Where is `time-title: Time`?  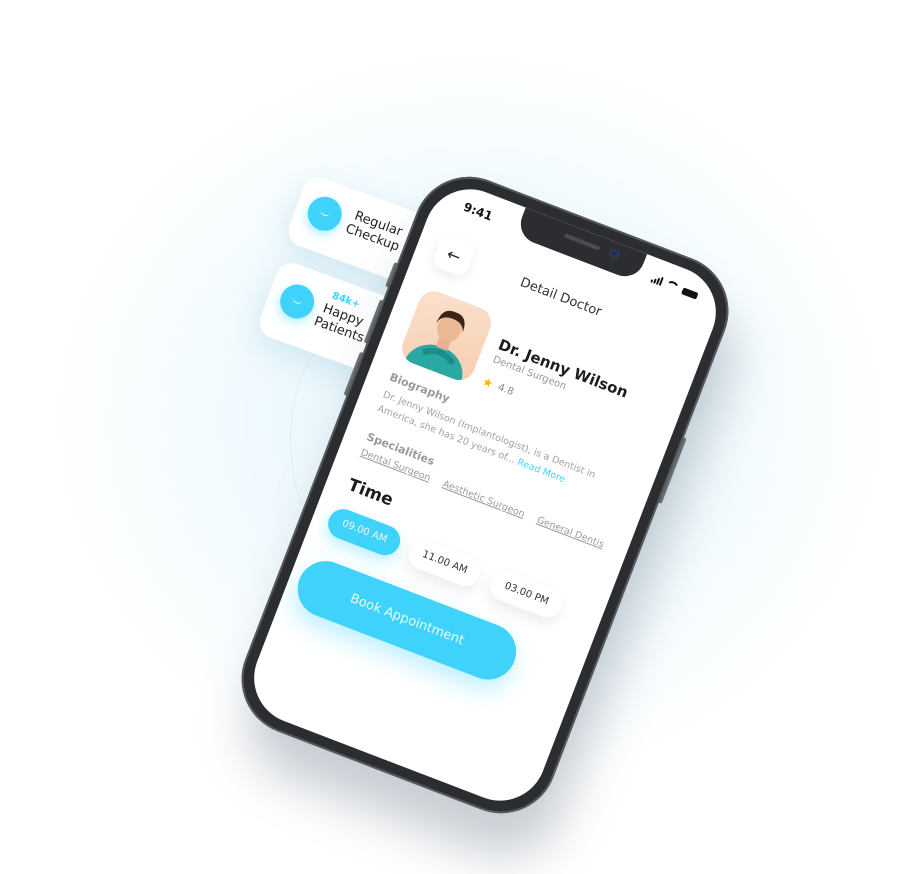 time-title: Time is located at coordinates (370, 493).